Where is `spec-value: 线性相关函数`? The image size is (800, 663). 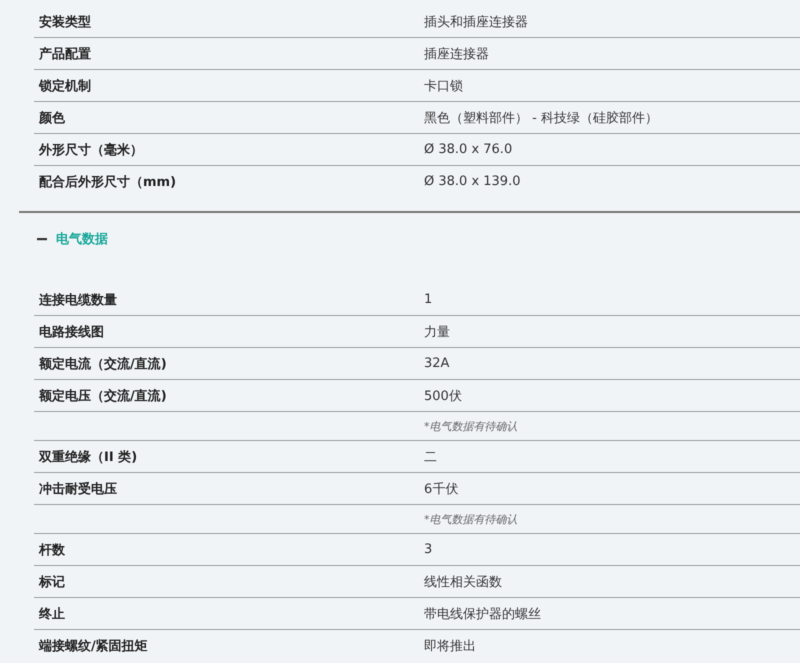 spec-value: 线性相关函数 is located at coordinates (463, 582).